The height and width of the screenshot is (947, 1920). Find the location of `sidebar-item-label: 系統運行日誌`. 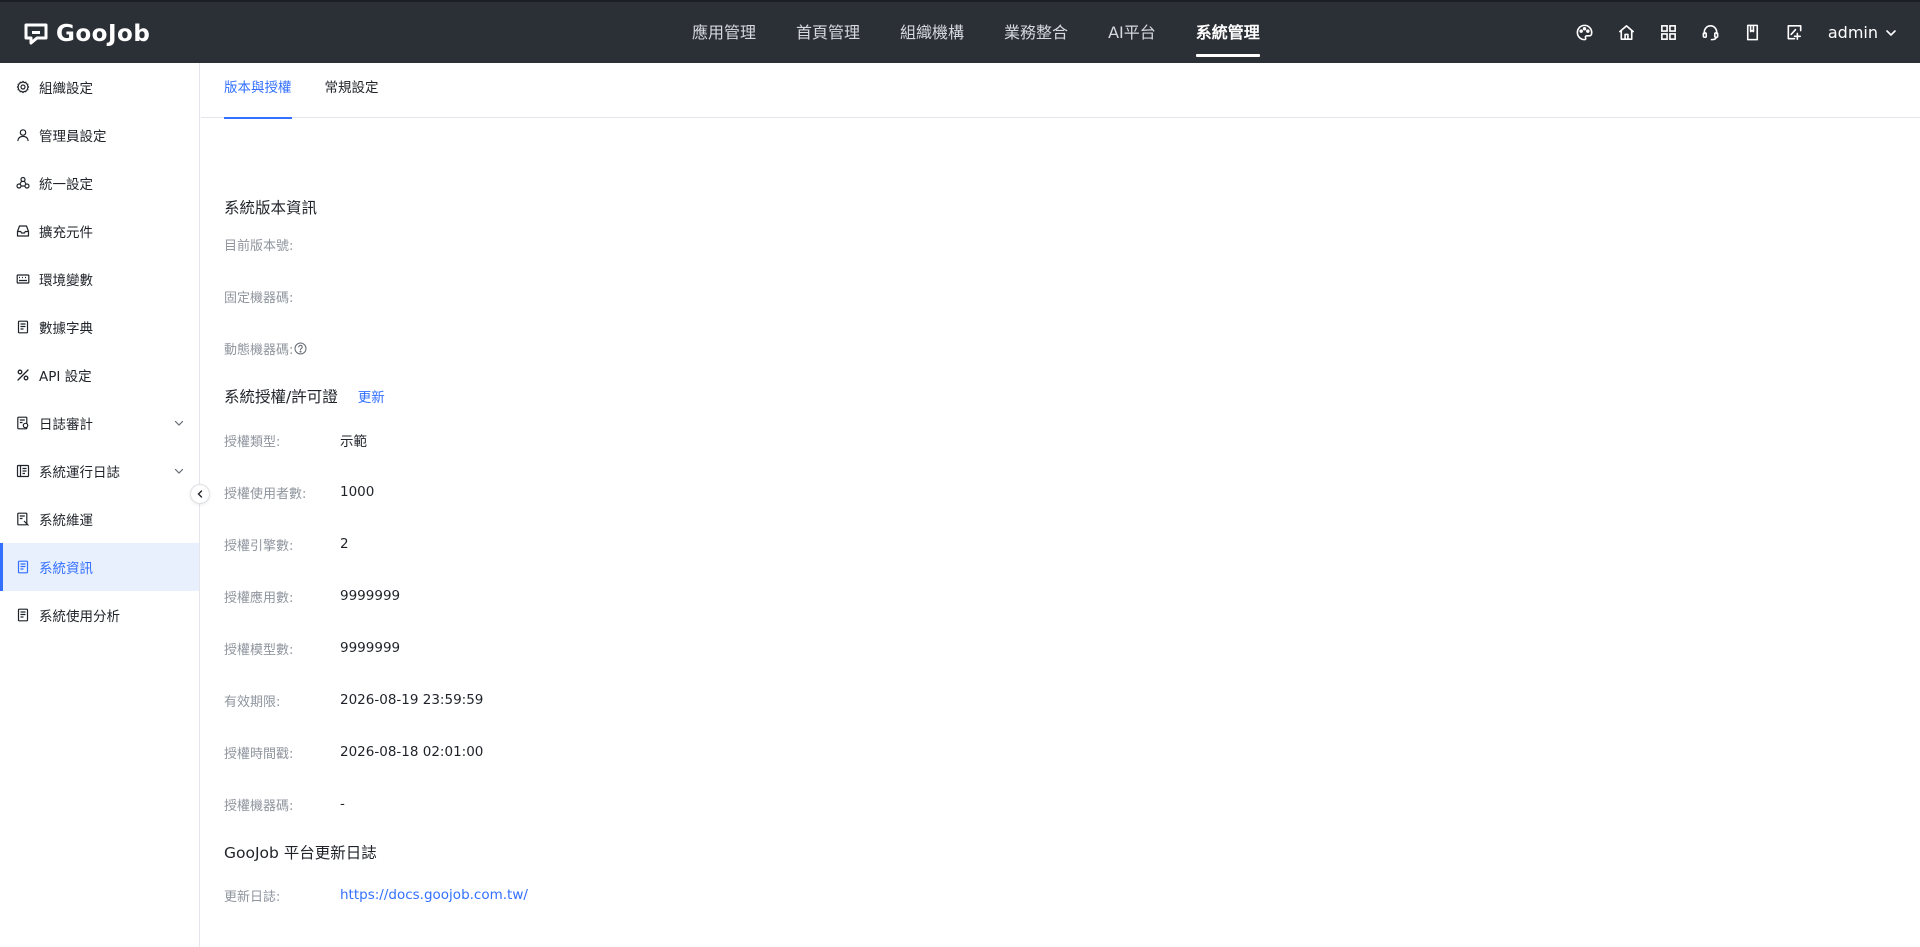

sidebar-item-label: 系統運行日誌 is located at coordinates (79, 473).